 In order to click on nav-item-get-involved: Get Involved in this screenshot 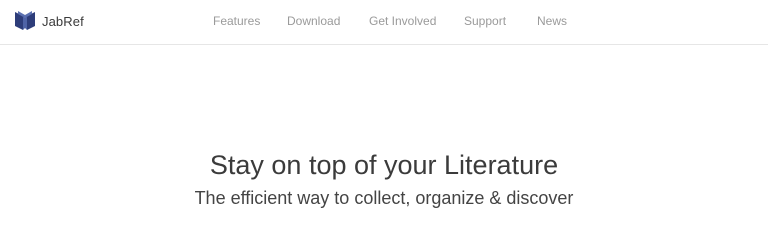, I will do `click(402, 21)`.